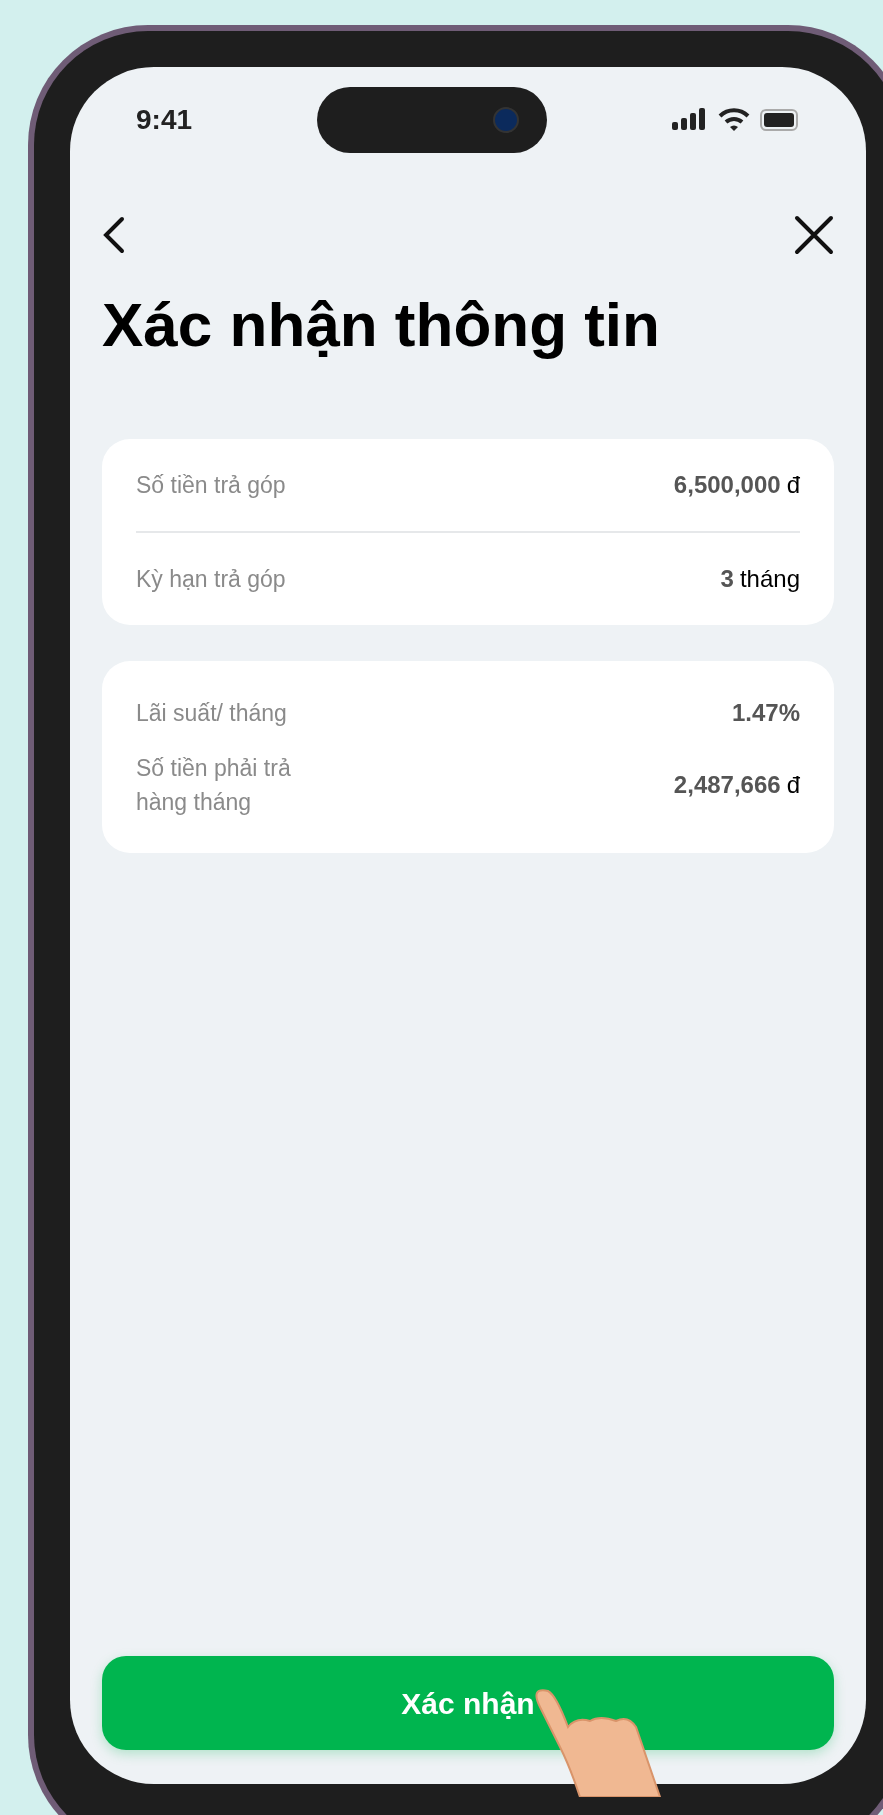 The width and height of the screenshot is (883, 1815). I want to click on row-label: Số tiền trả góp, so click(211, 485).